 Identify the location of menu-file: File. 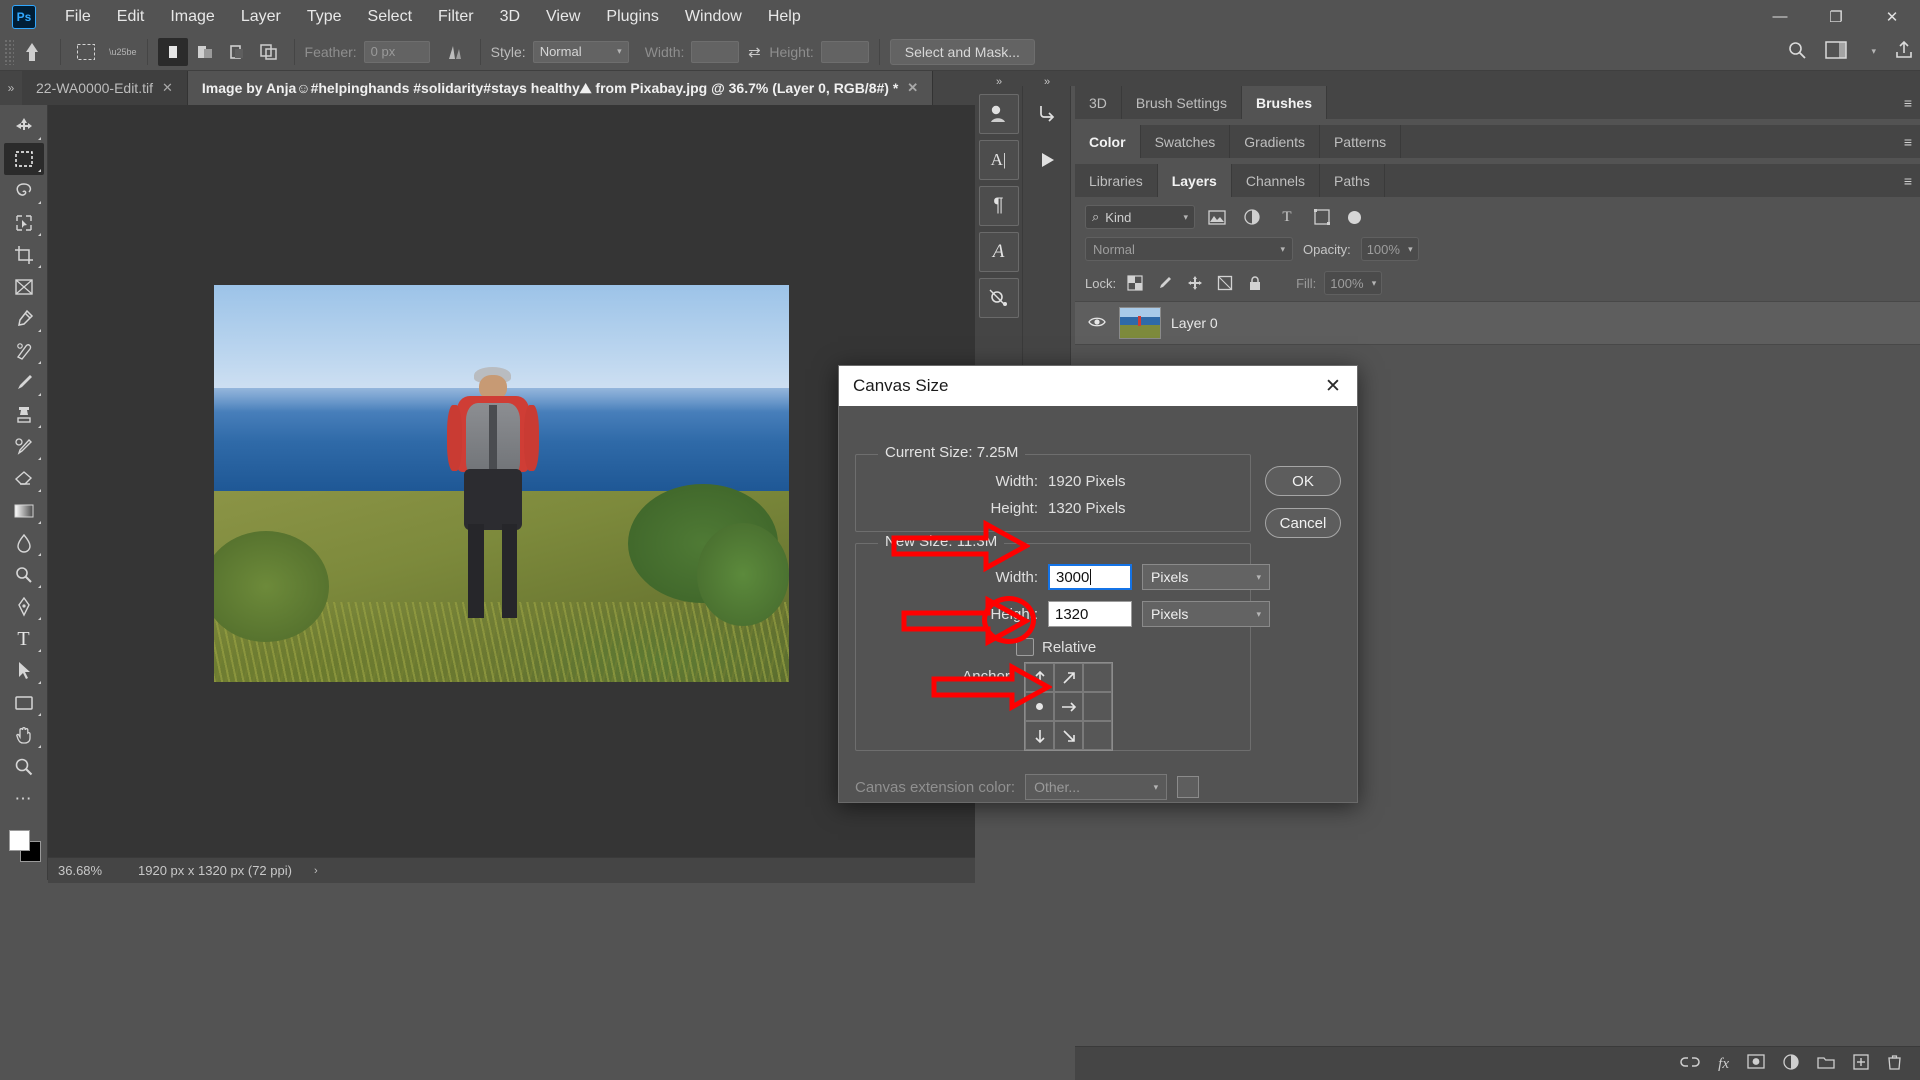
(78, 17).